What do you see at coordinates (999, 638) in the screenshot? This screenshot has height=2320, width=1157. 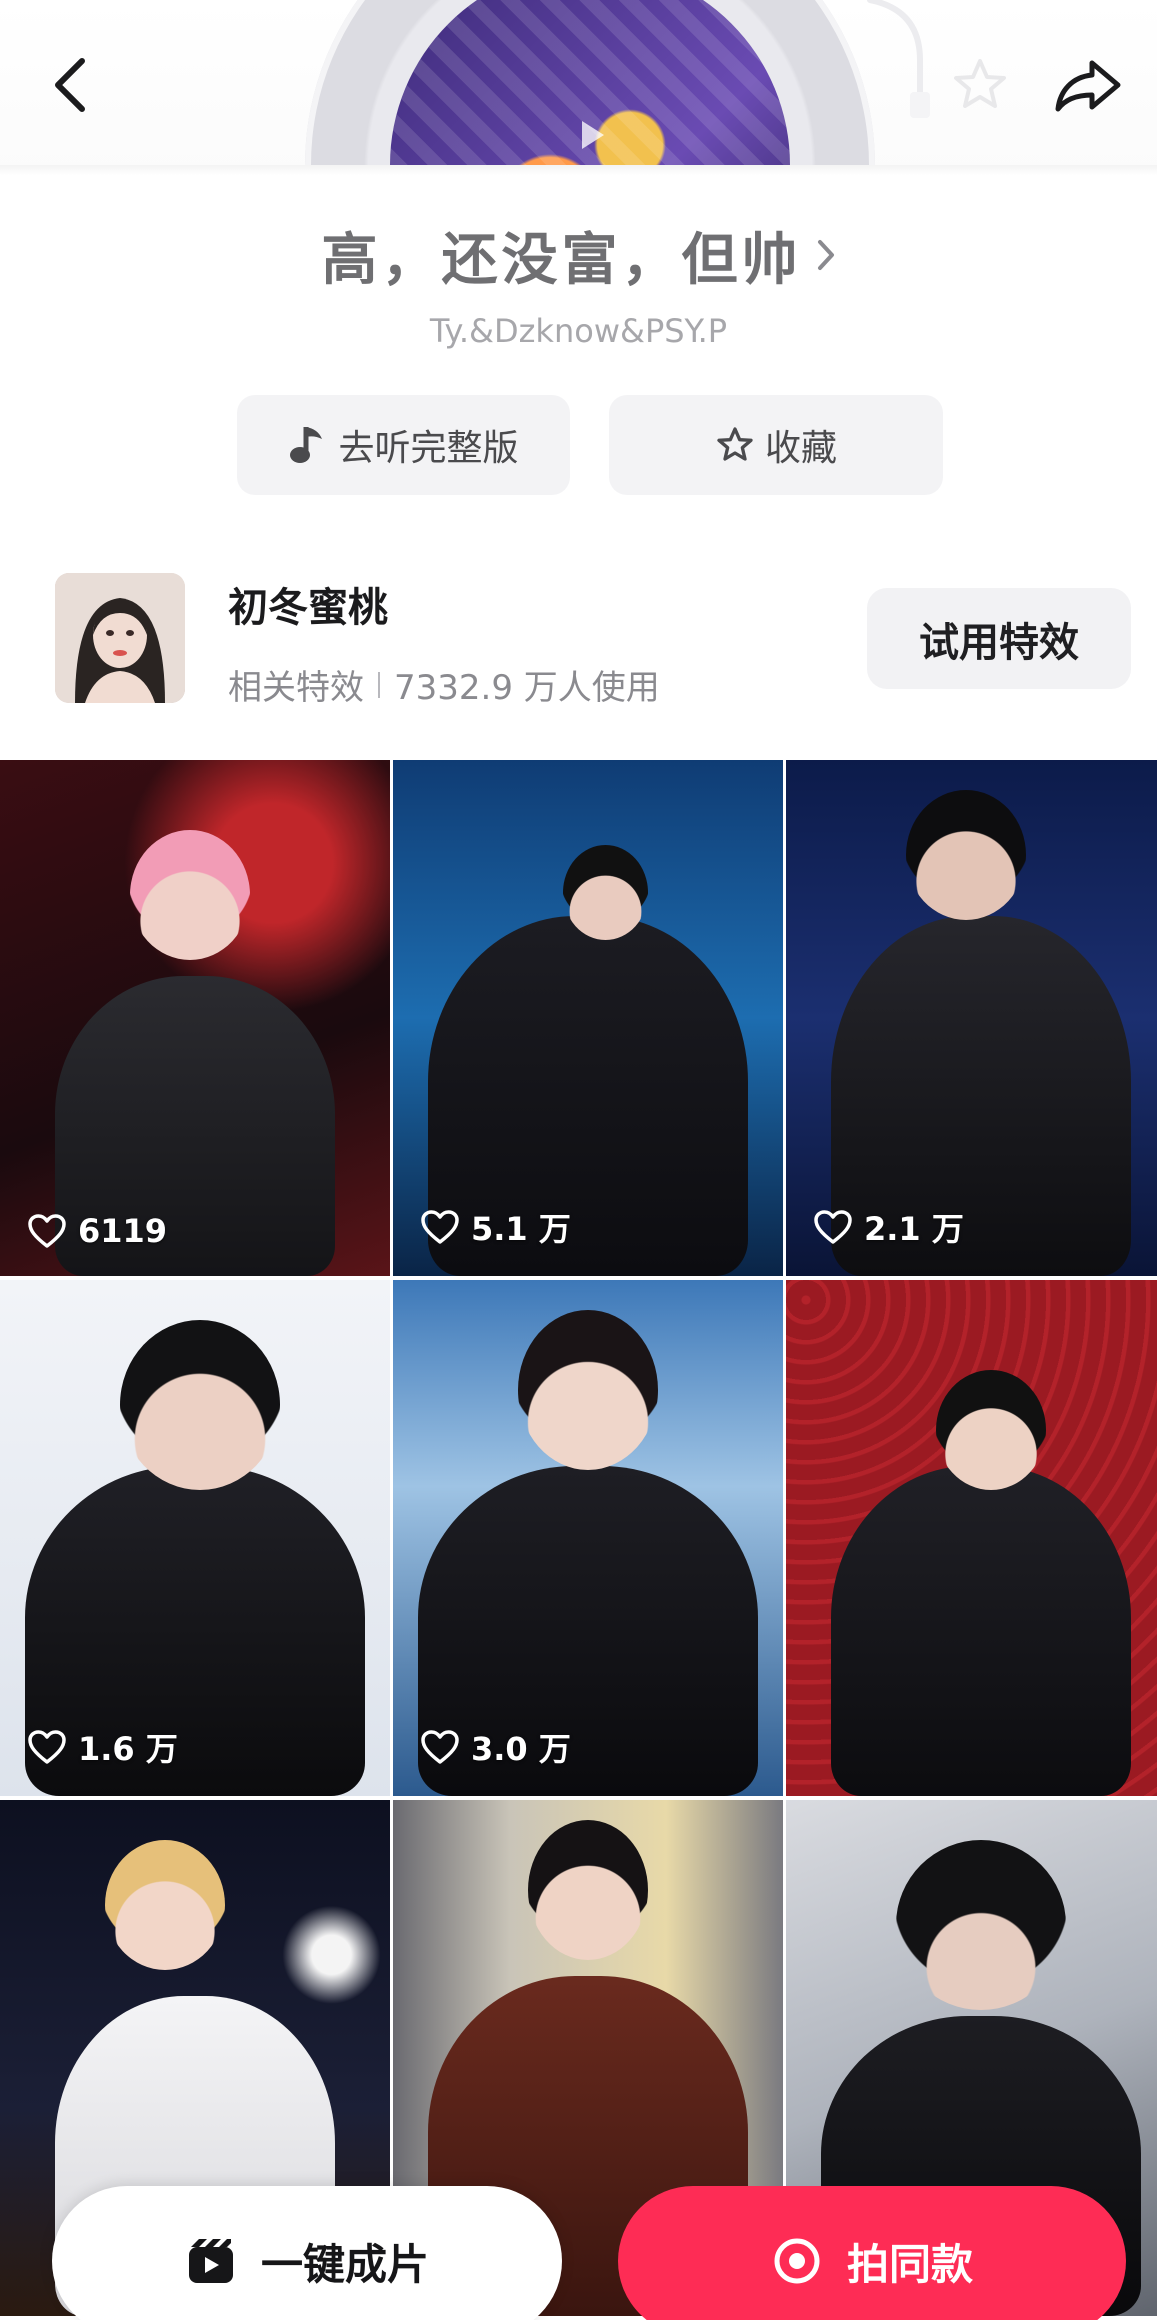 I see `try-effect-button: 试用特效` at bounding box center [999, 638].